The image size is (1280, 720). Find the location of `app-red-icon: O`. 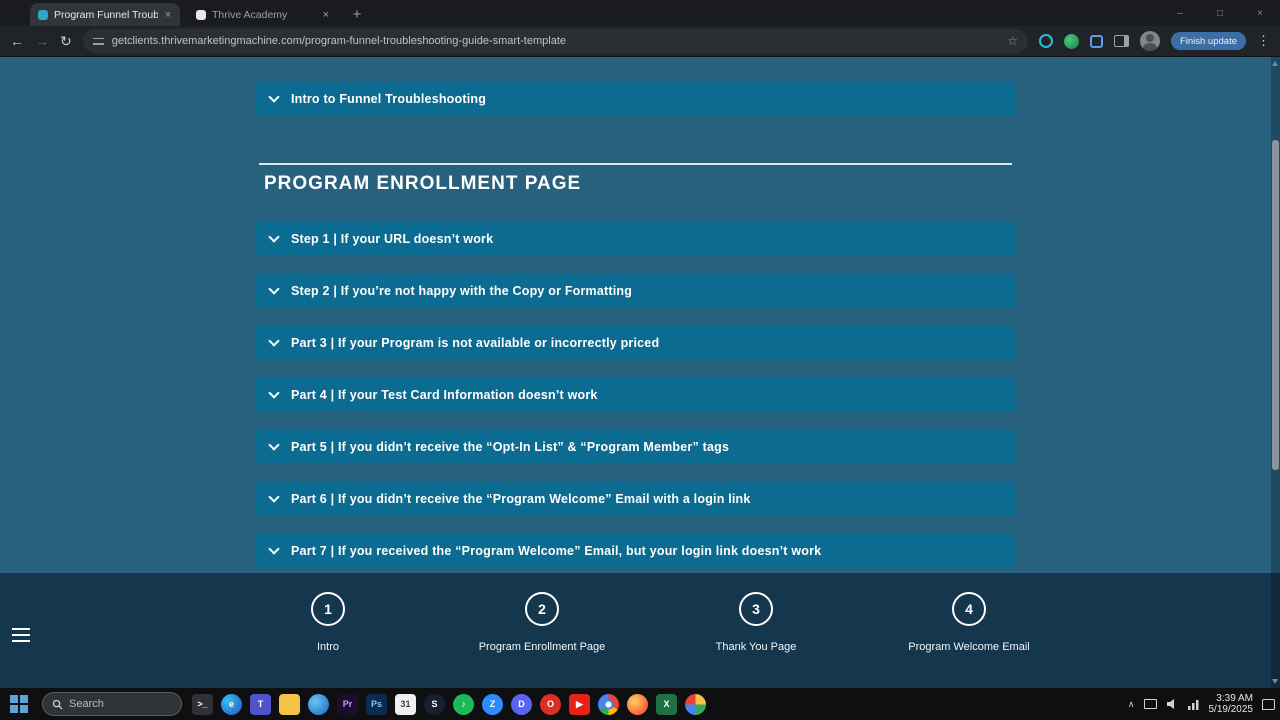

app-red-icon: O is located at coordinates (550, 704).